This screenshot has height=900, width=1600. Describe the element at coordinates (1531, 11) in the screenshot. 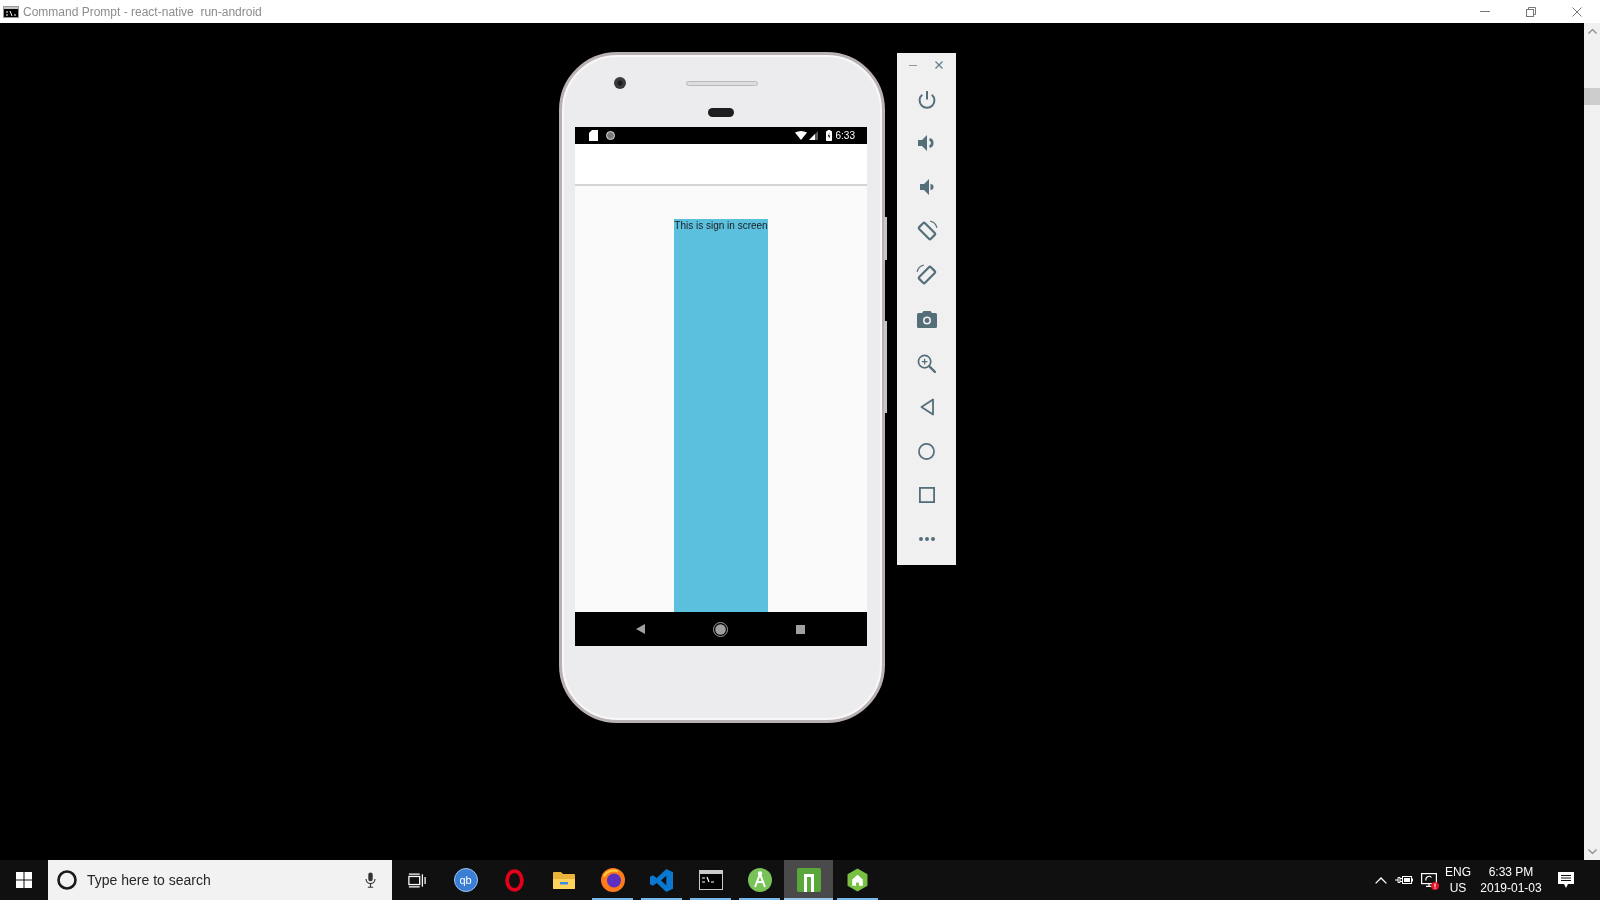

I see `restore-icon` at that location.